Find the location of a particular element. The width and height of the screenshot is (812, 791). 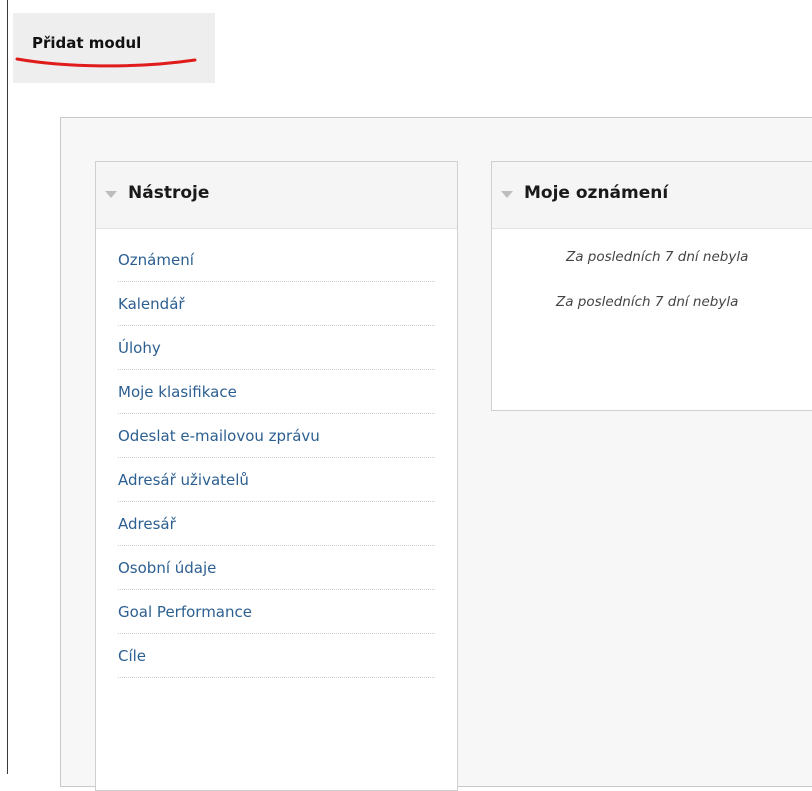

my-announcements-module-header: Moje oznámení is located at coordinates (652, 195).